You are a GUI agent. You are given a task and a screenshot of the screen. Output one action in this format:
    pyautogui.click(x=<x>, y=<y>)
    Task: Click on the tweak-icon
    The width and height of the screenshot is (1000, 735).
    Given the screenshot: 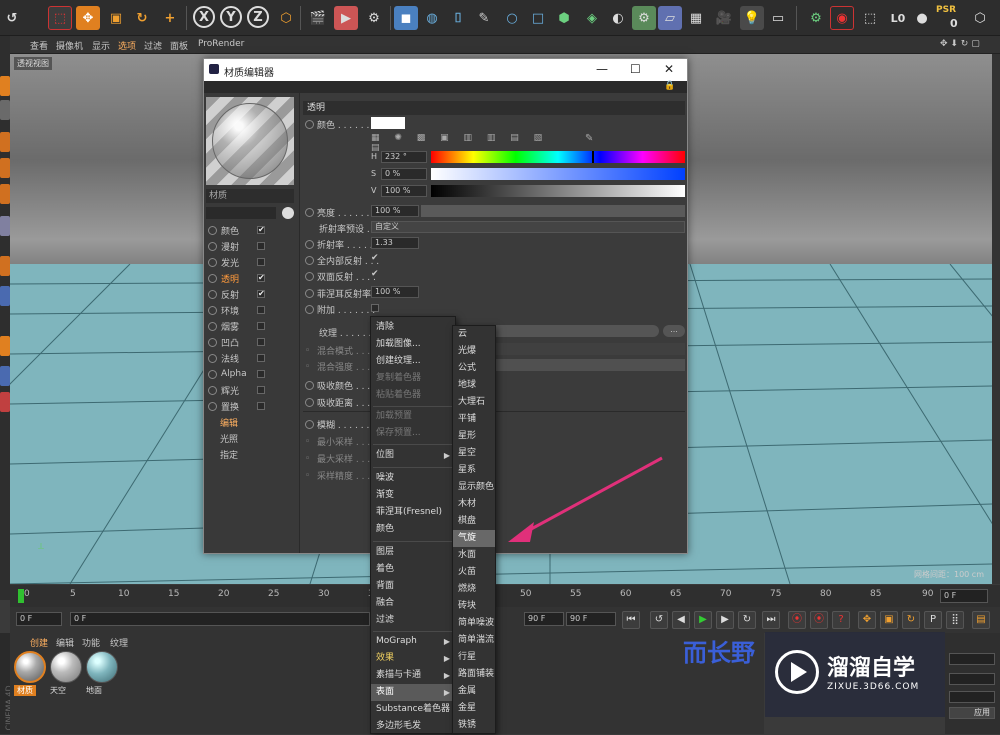 What is the action you would take?
    pyautogui.click(x=5, y=266)
    